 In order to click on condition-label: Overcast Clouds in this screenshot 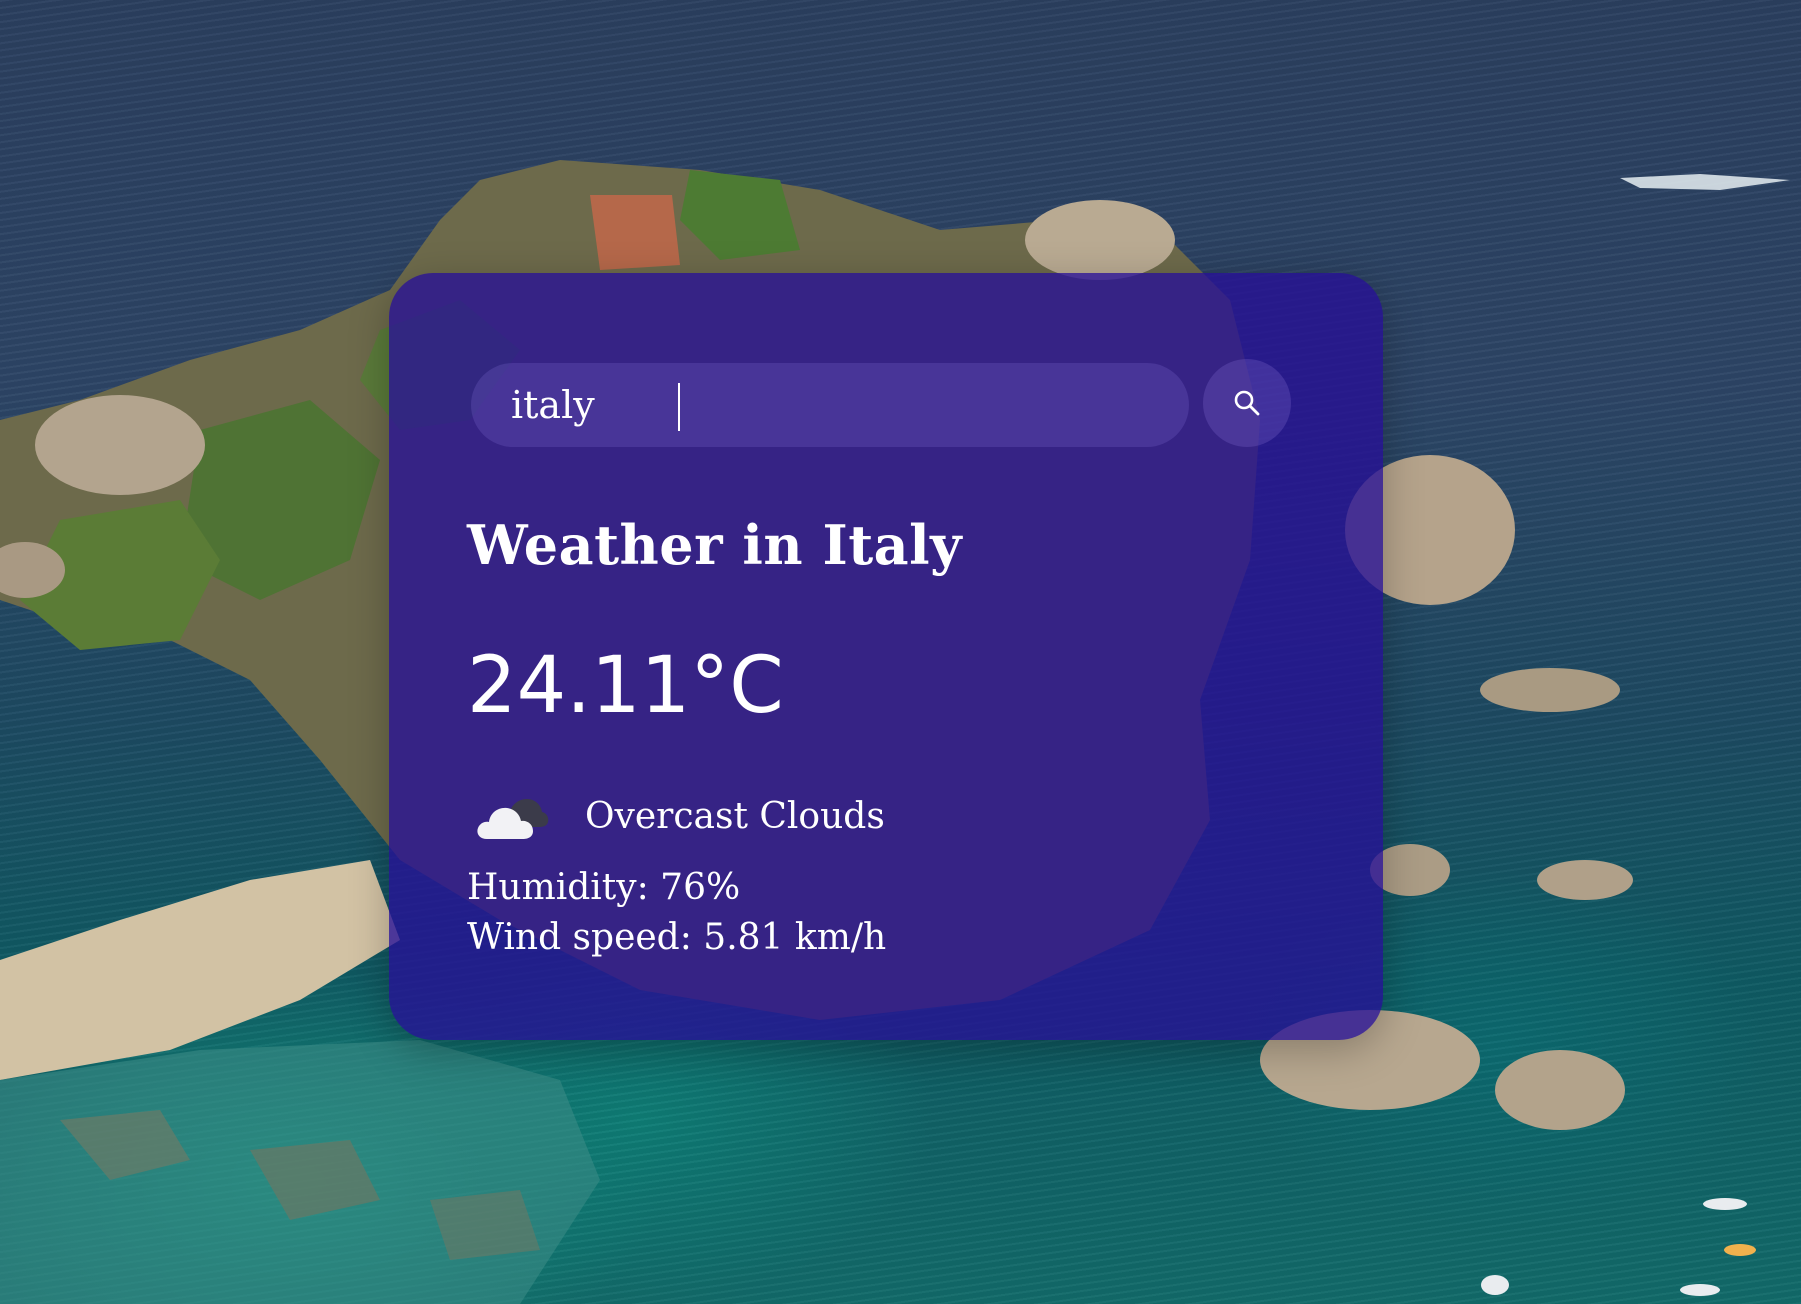, I will do `click(735, 816)`.